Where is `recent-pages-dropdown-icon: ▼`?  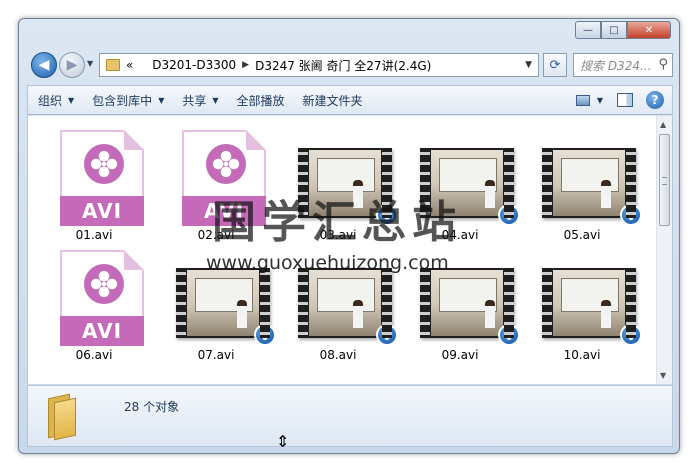 recent-pages-dropdown-icon: ▼ is located at coordinates (90, 63).